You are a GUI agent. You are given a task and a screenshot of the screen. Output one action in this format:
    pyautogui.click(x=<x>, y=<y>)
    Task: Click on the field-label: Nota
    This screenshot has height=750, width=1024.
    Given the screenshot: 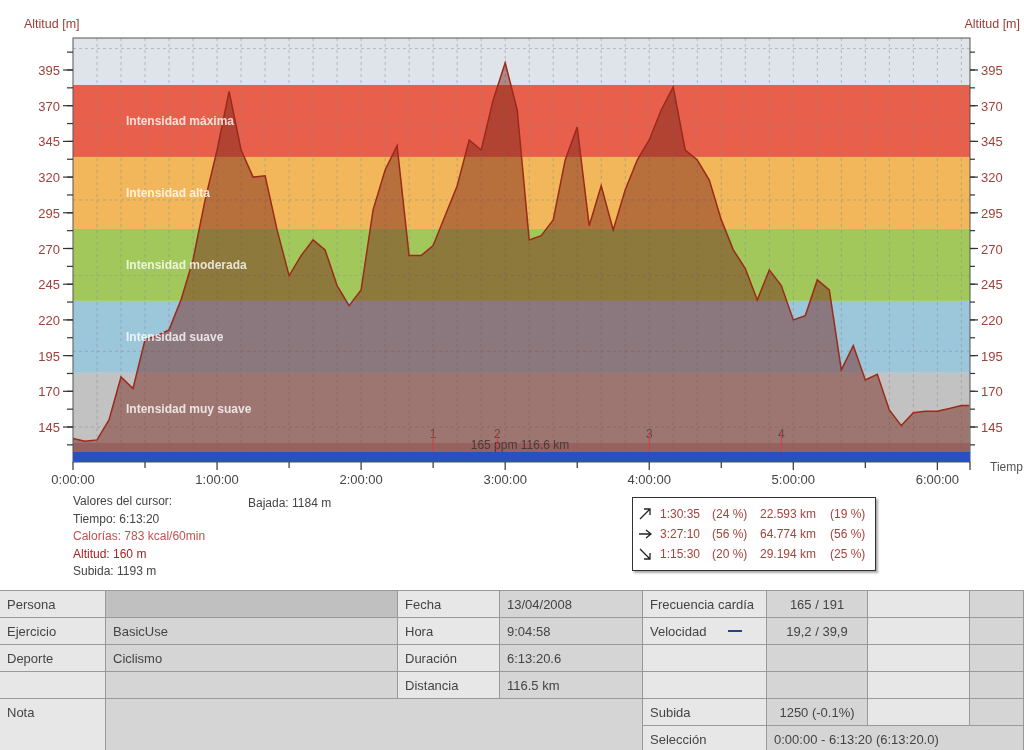 What is the action you would take?
    pyautogui.click(x=53, y=724)
    